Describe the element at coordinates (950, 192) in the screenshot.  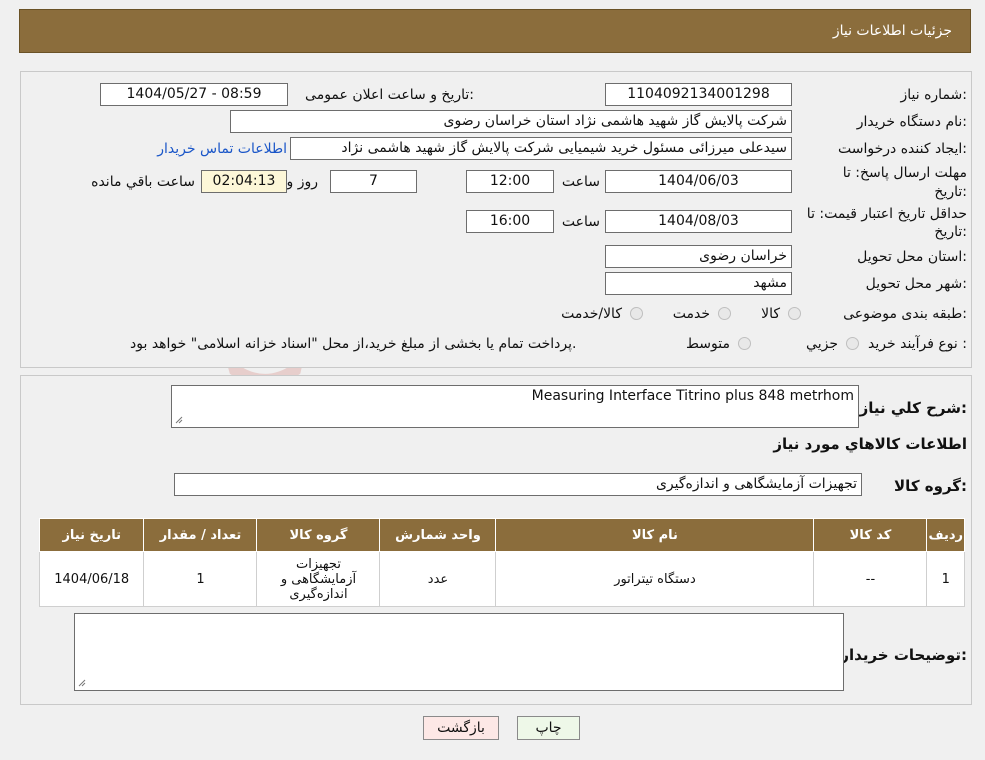
I see `deadline-label-date: تاریخ:` at that location.